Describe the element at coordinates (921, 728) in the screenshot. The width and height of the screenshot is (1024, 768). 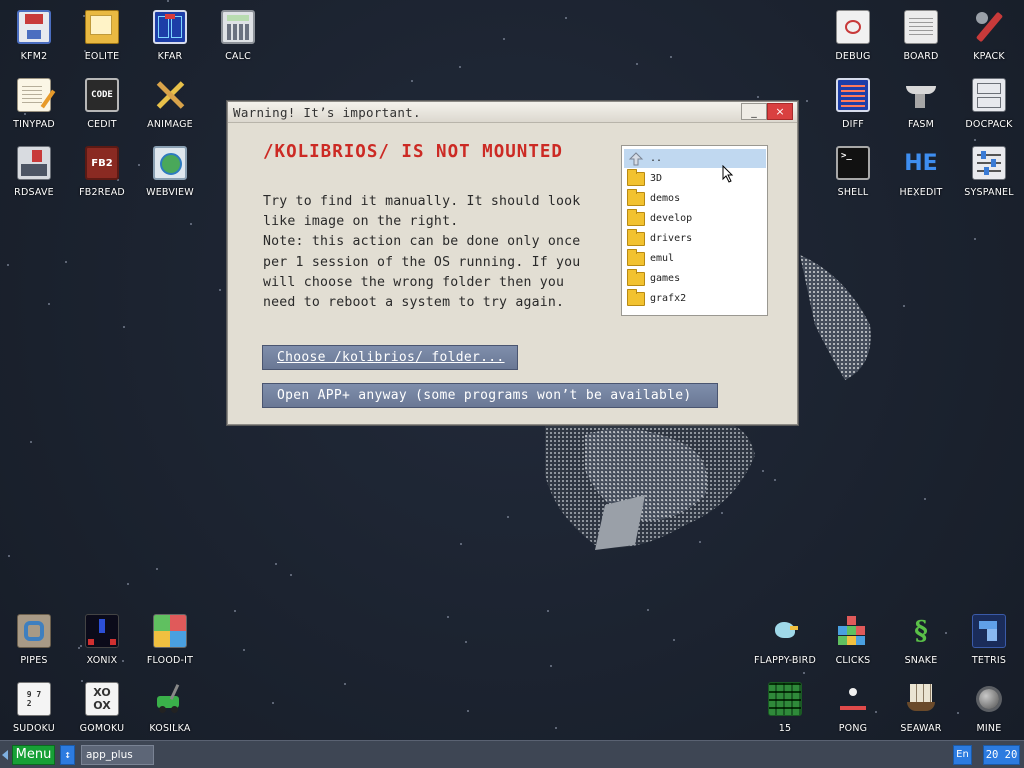
I see `desktop-icon-label: SEAWAR` at that location.